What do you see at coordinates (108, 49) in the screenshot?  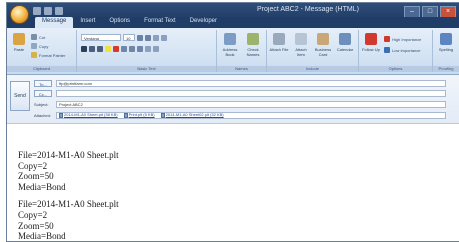 I see `highlight-icon` at bounding box center [108, 49].